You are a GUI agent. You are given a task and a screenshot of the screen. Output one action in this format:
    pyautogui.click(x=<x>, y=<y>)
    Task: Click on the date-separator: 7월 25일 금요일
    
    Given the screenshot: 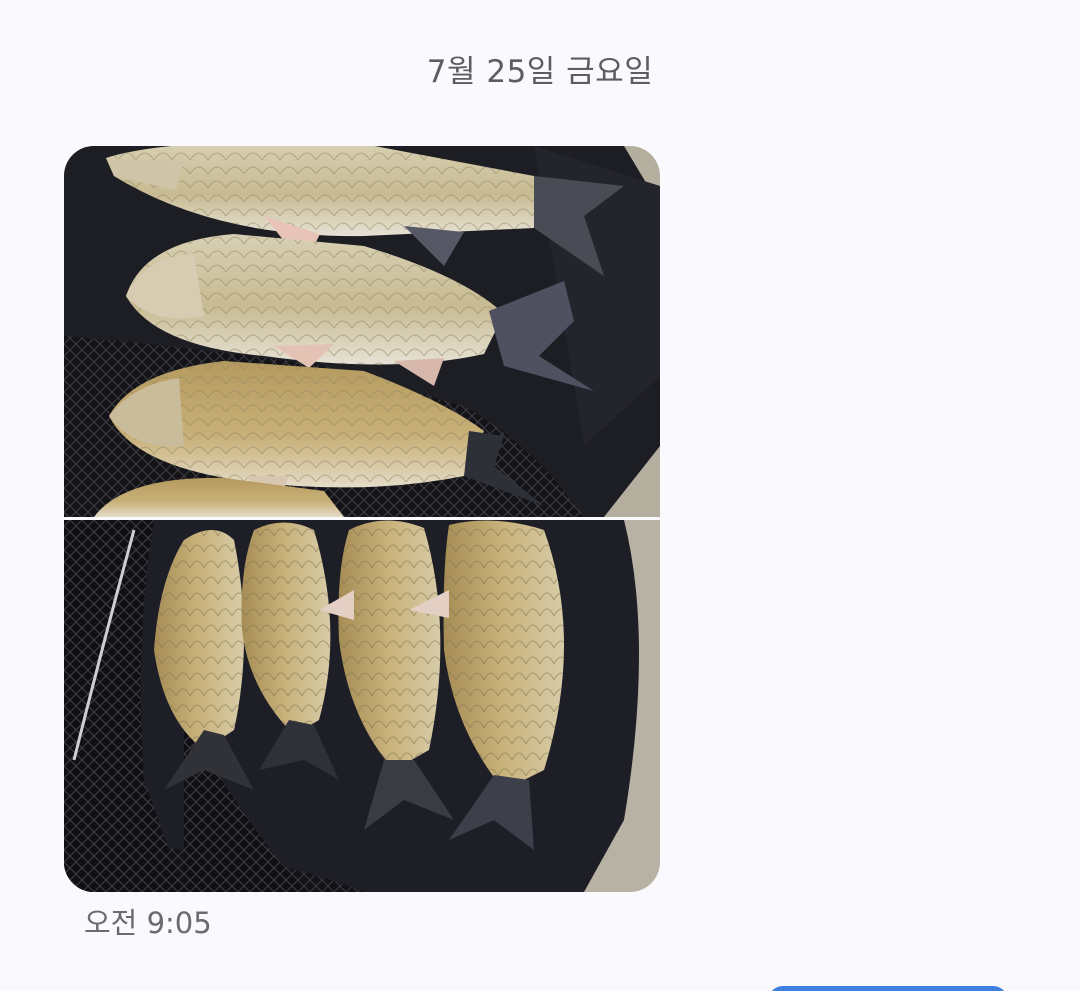 What is the action you would take?
    pyautogui.click(x=540, y=72)
    